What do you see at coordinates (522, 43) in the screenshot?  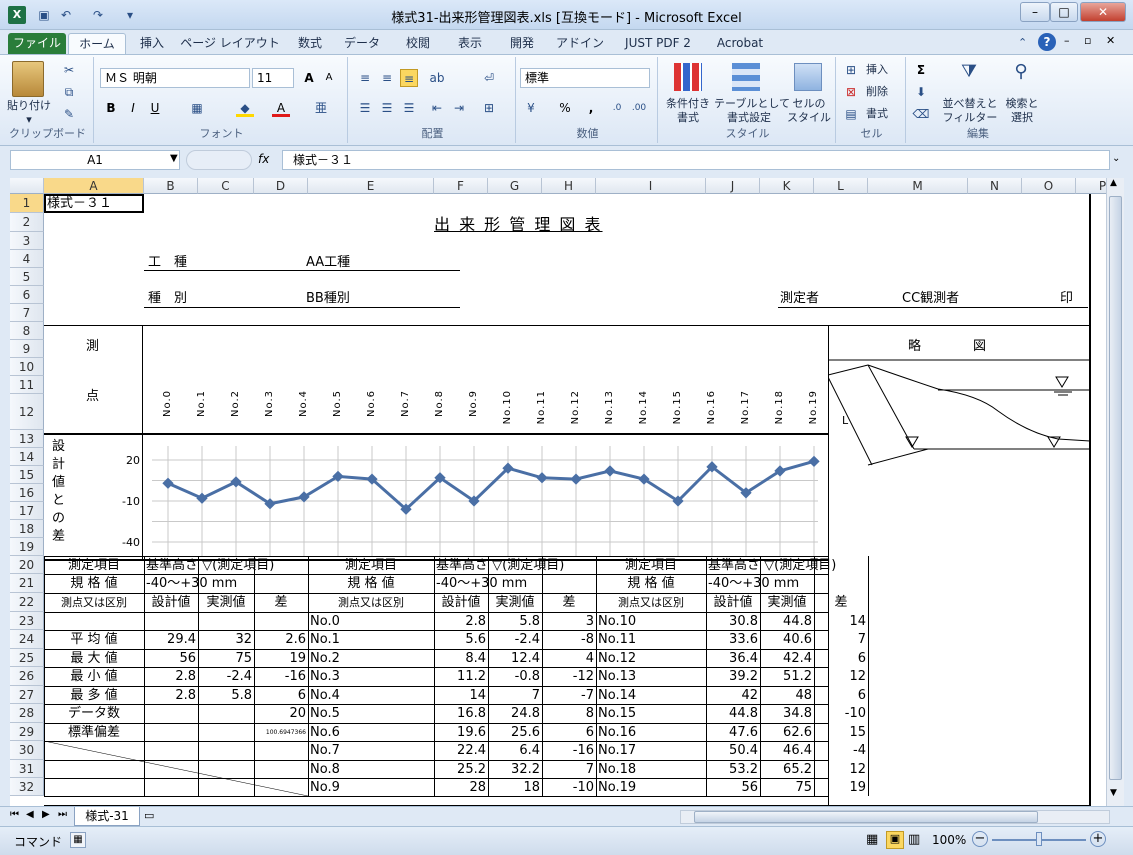 I see `tab-developer: 開発` at bounding box center [522, 43].